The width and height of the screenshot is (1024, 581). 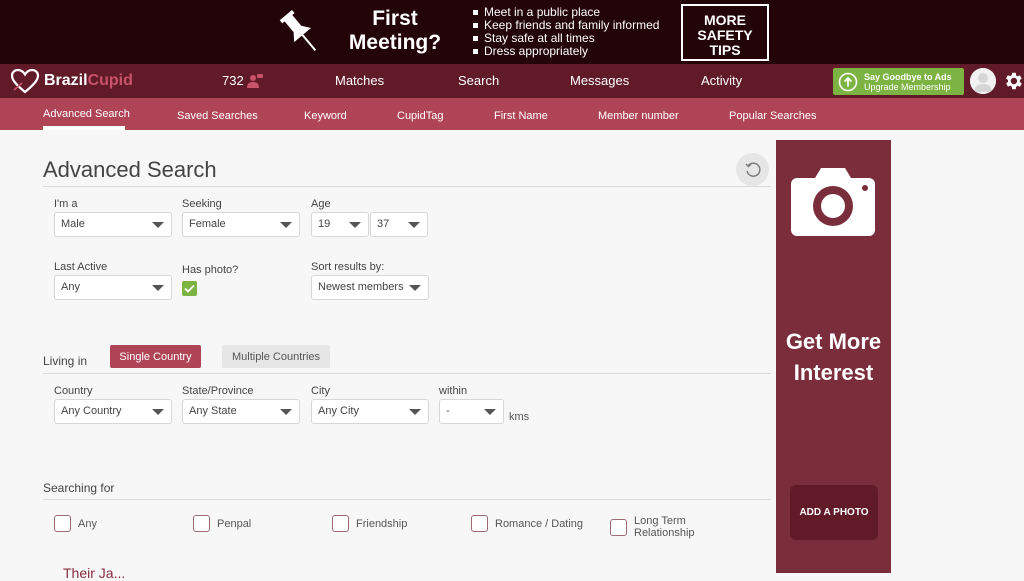 I want to click on country-select: Any Country, so click(x=113, y=411).